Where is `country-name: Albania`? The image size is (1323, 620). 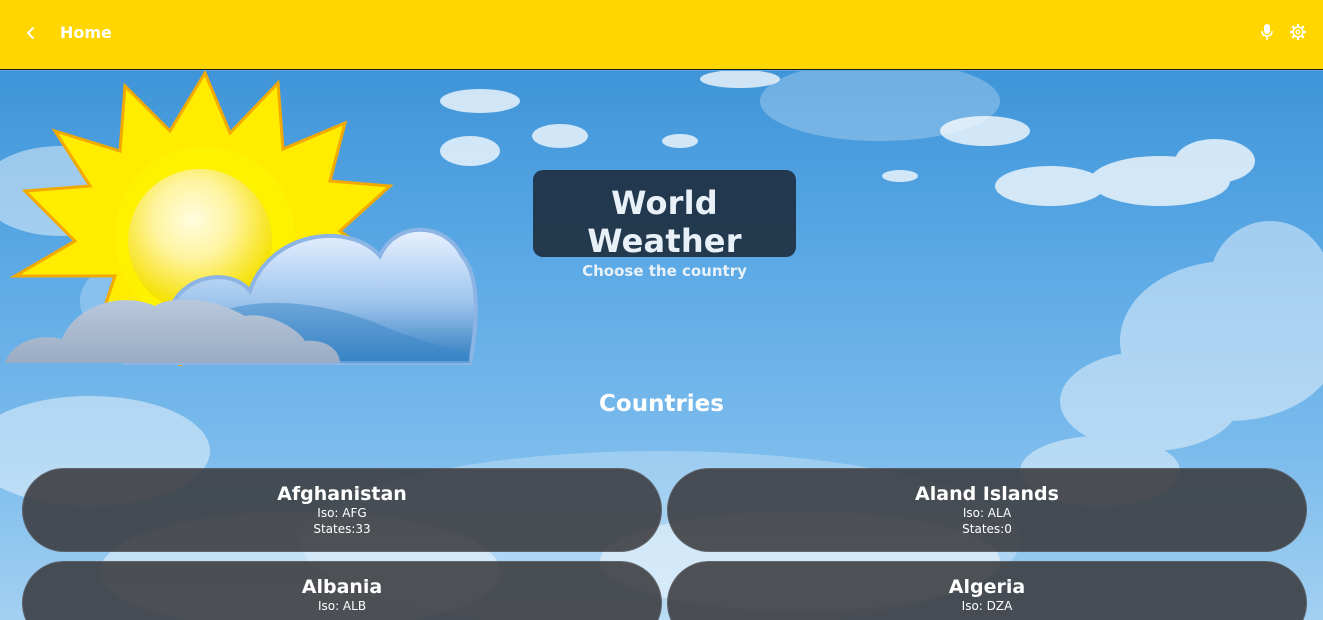
country-name: Albania is located at coordinates (342, 587).